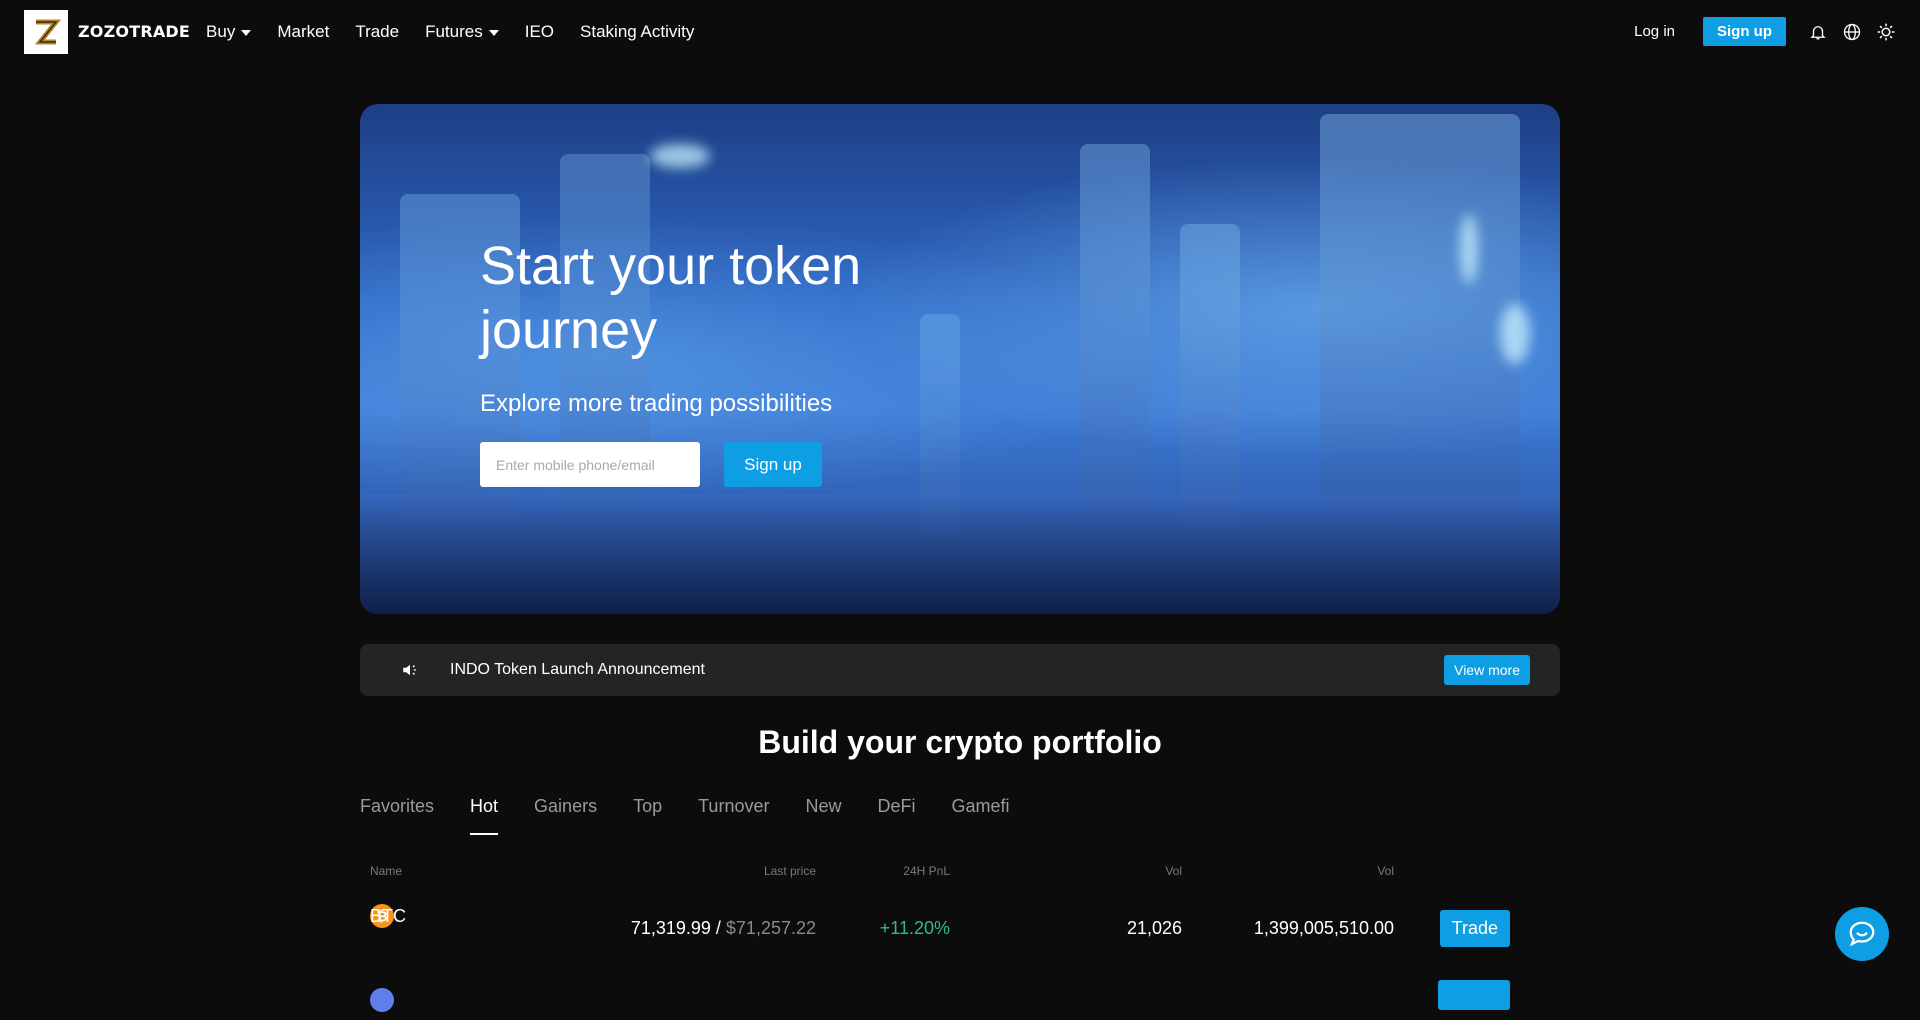 The width and height of the screenshot is (1920, 1020). I want to click on nav-item-ieo: IEO, so click(539, 32).